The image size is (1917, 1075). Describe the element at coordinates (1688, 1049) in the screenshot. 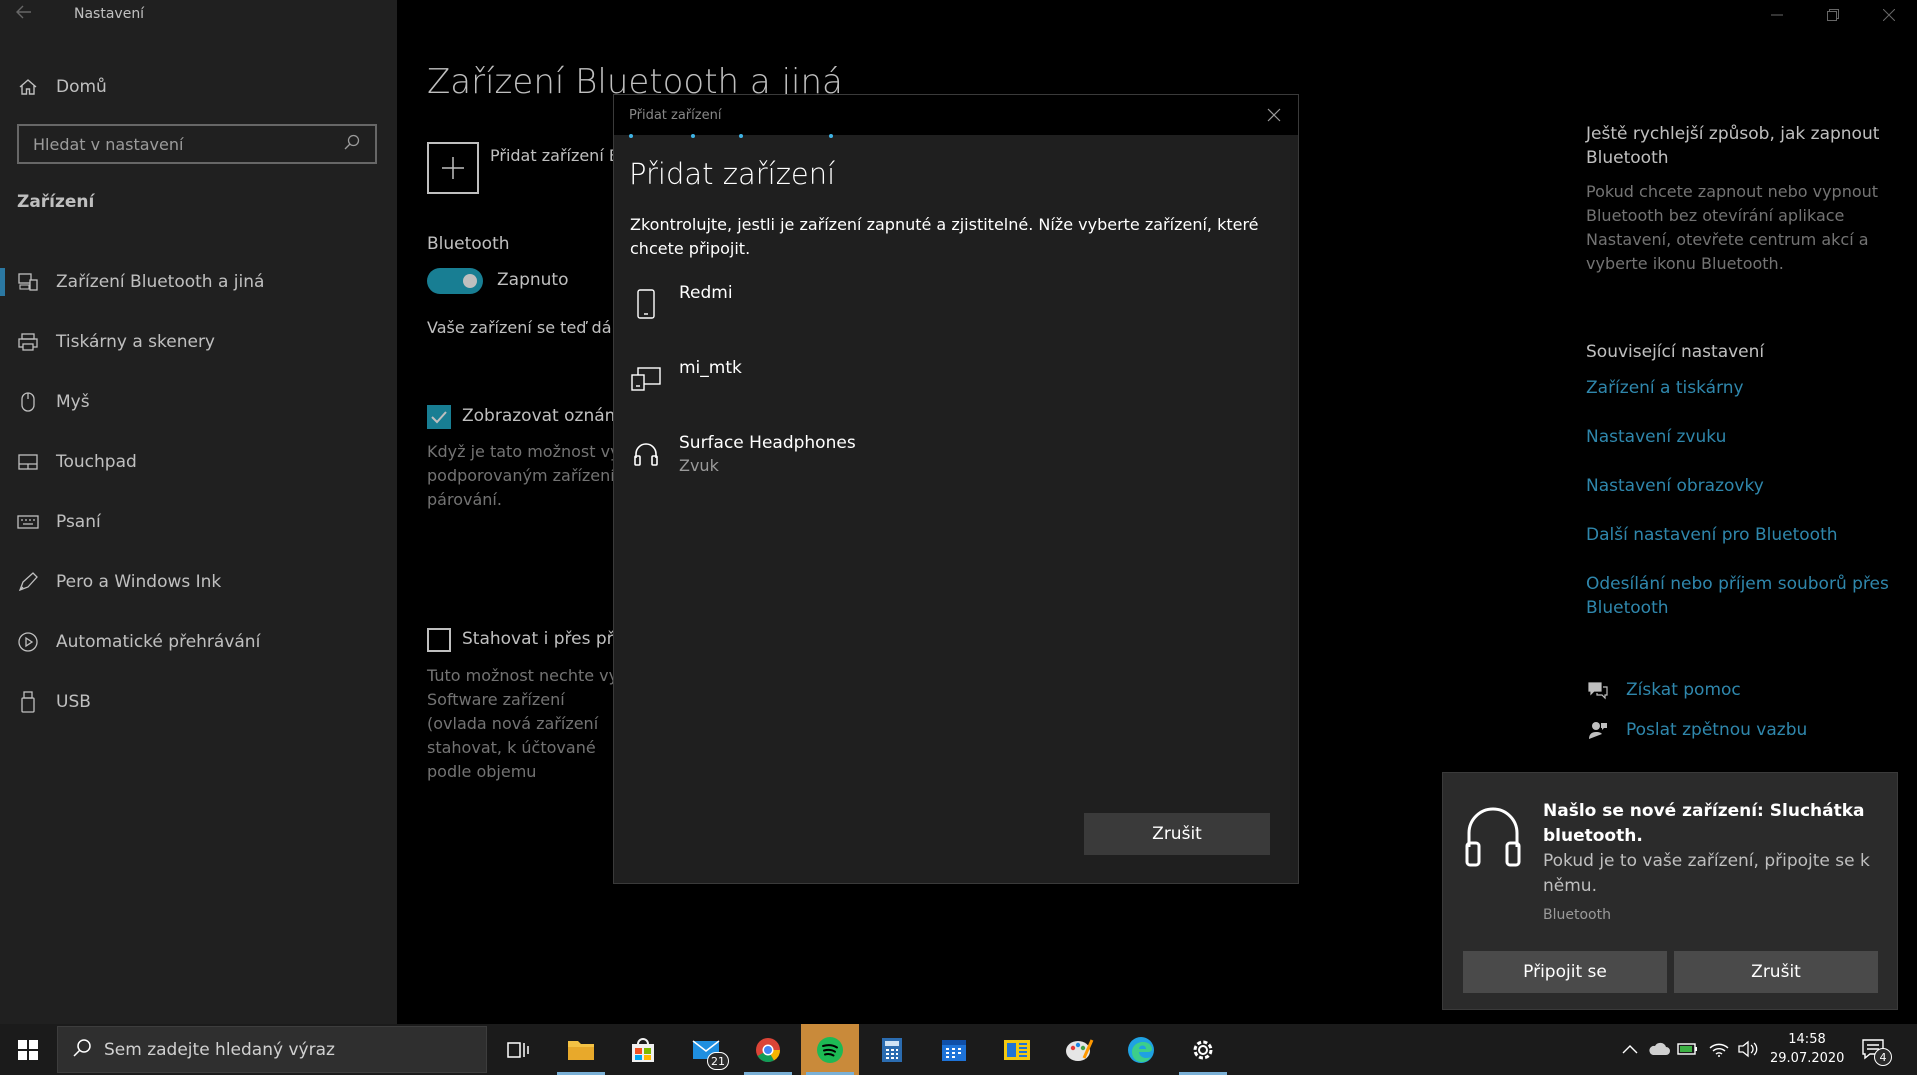

I see `battery-charging-icon` at that location.